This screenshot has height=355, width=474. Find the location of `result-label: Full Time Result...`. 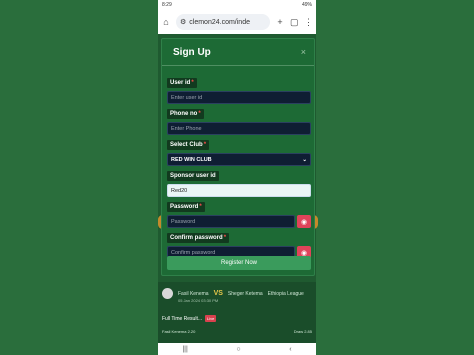

result-label: Full Time Result... is located at coordinates (182, 318).